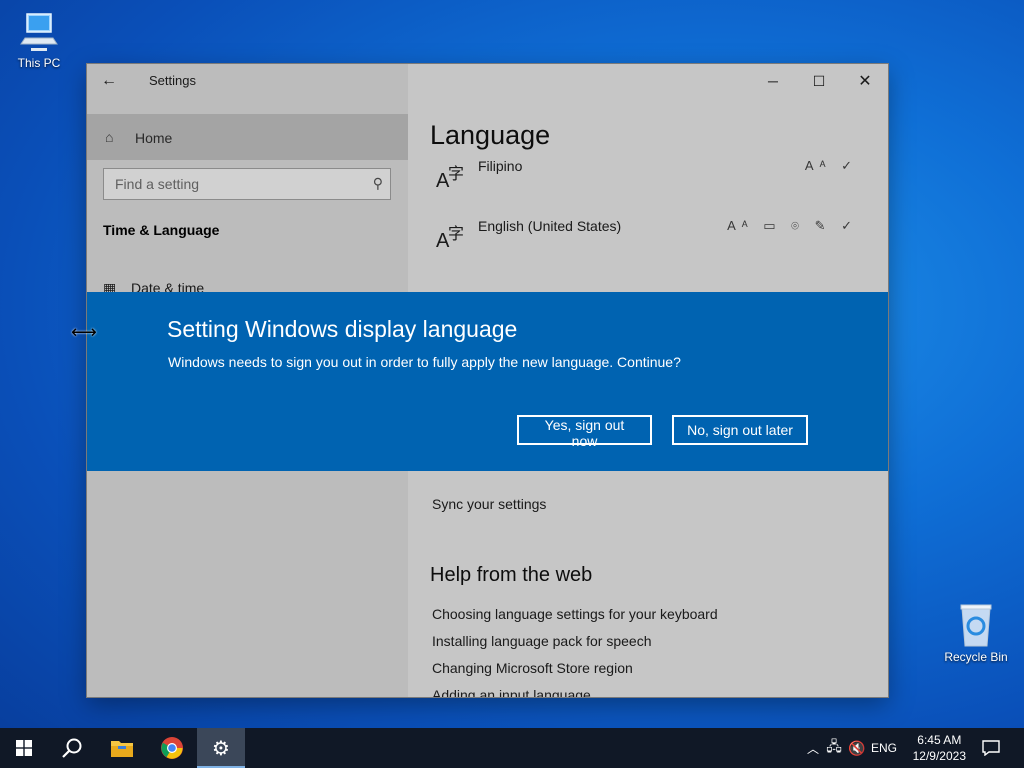 The image size is (1024, 768). I want to click on computer-icon, so click(39, 32).